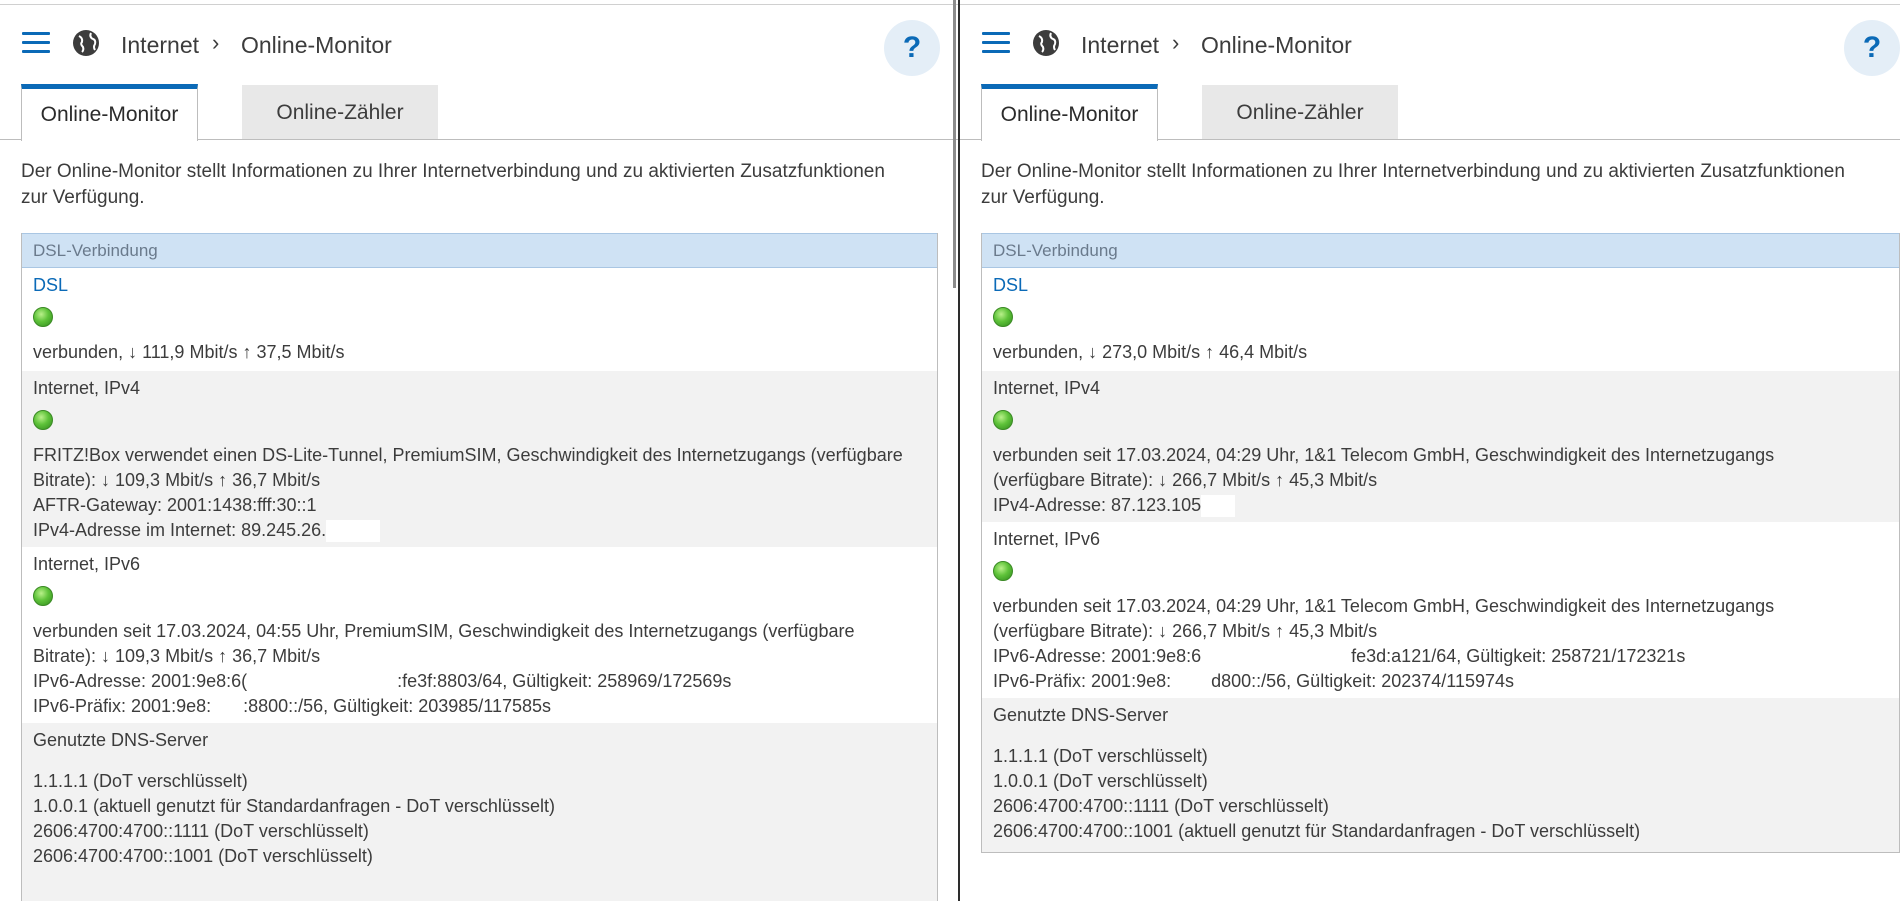  I want to click on ipv6-address-suffix: fe3d:a121/64, Gültigkeit: 258721/172321s, so click(1518, 656).